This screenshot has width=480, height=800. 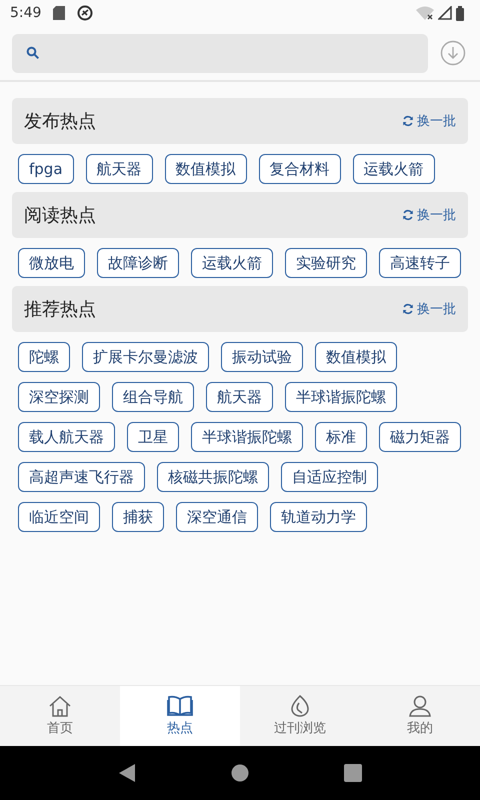 What do you see at coordinates (60, 706) in the screenshot?
I see `home-icon` at bounding box center [60, 706].